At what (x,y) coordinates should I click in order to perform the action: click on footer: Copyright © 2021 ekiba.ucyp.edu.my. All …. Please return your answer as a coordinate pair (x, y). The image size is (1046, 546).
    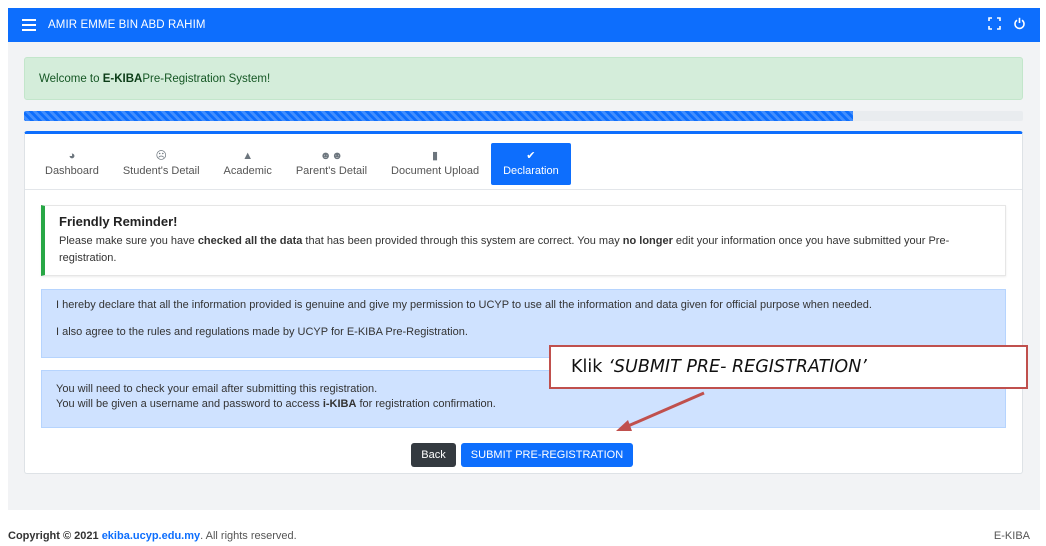
    Looking at the image, I should click on (524, 536).